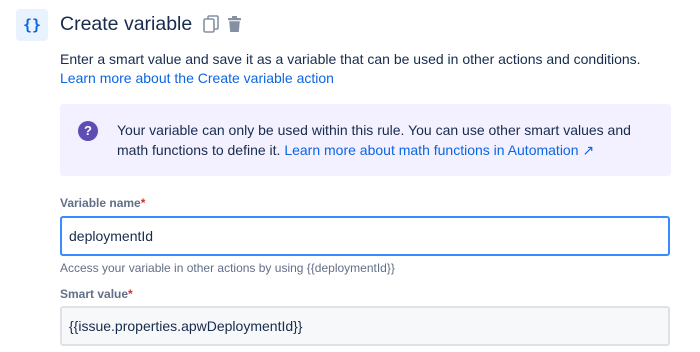 This screenshot has width=700, height=352. I want to click on question-icon: ?, so click(88, 131).